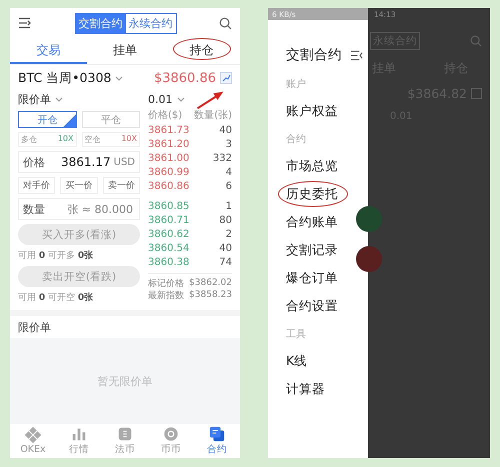  I want to click on menu-item: 市场总览, so click(312, 166).